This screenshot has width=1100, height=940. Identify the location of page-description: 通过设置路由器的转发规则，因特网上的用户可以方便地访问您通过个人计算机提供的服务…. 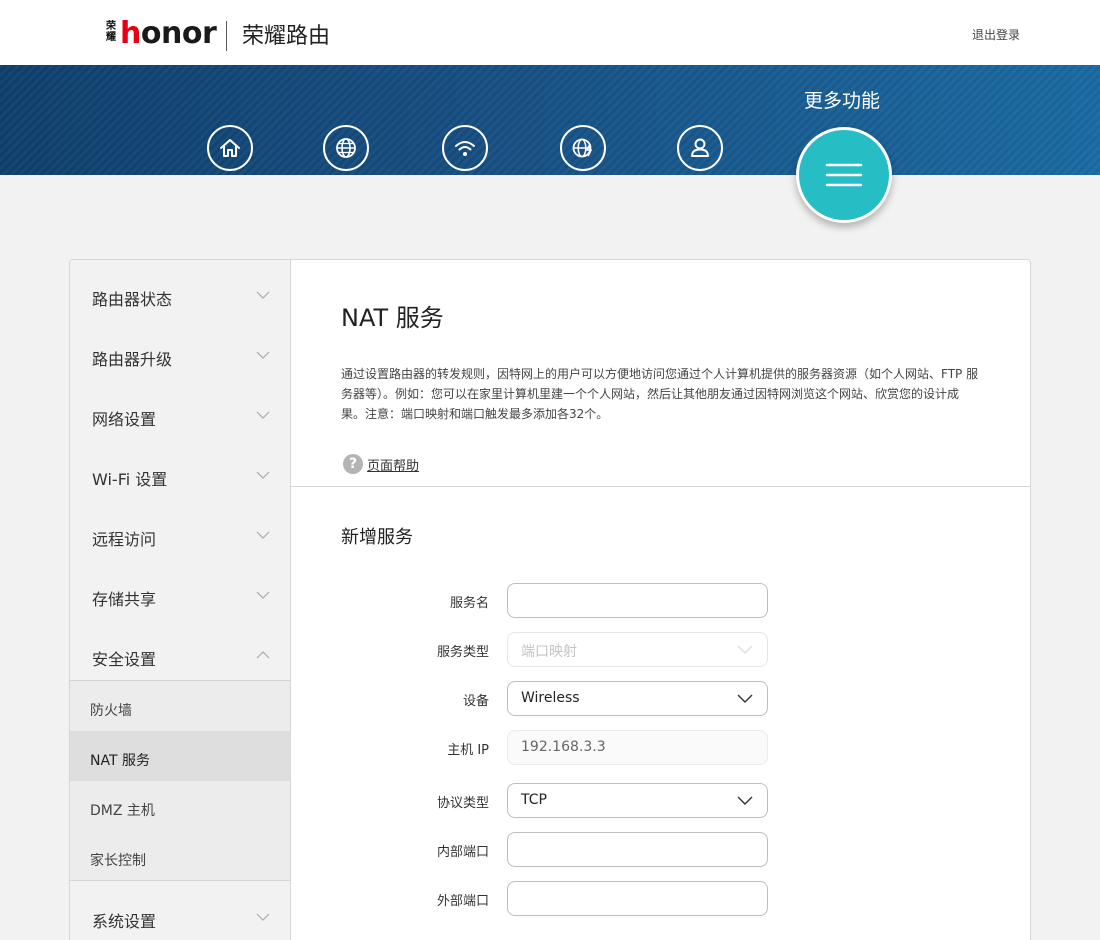
(660, 394).